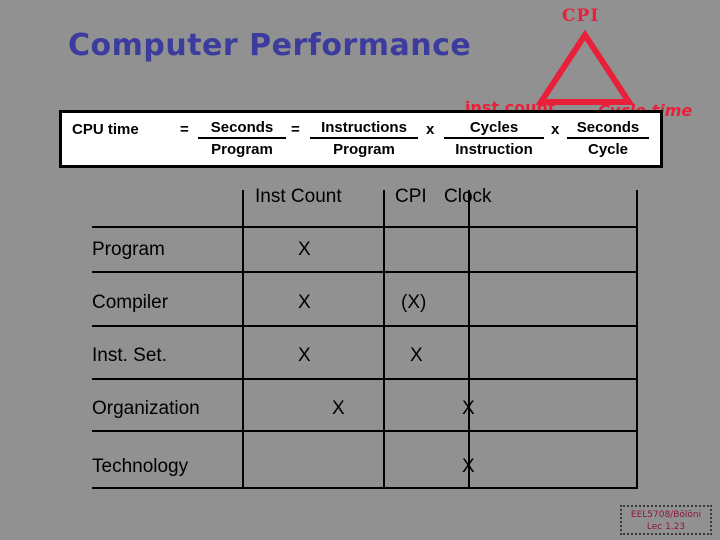 The width and height of the screenshot is (720, 540). I want to click on formula-term4-denominator: Cycle, so click(608, 149).